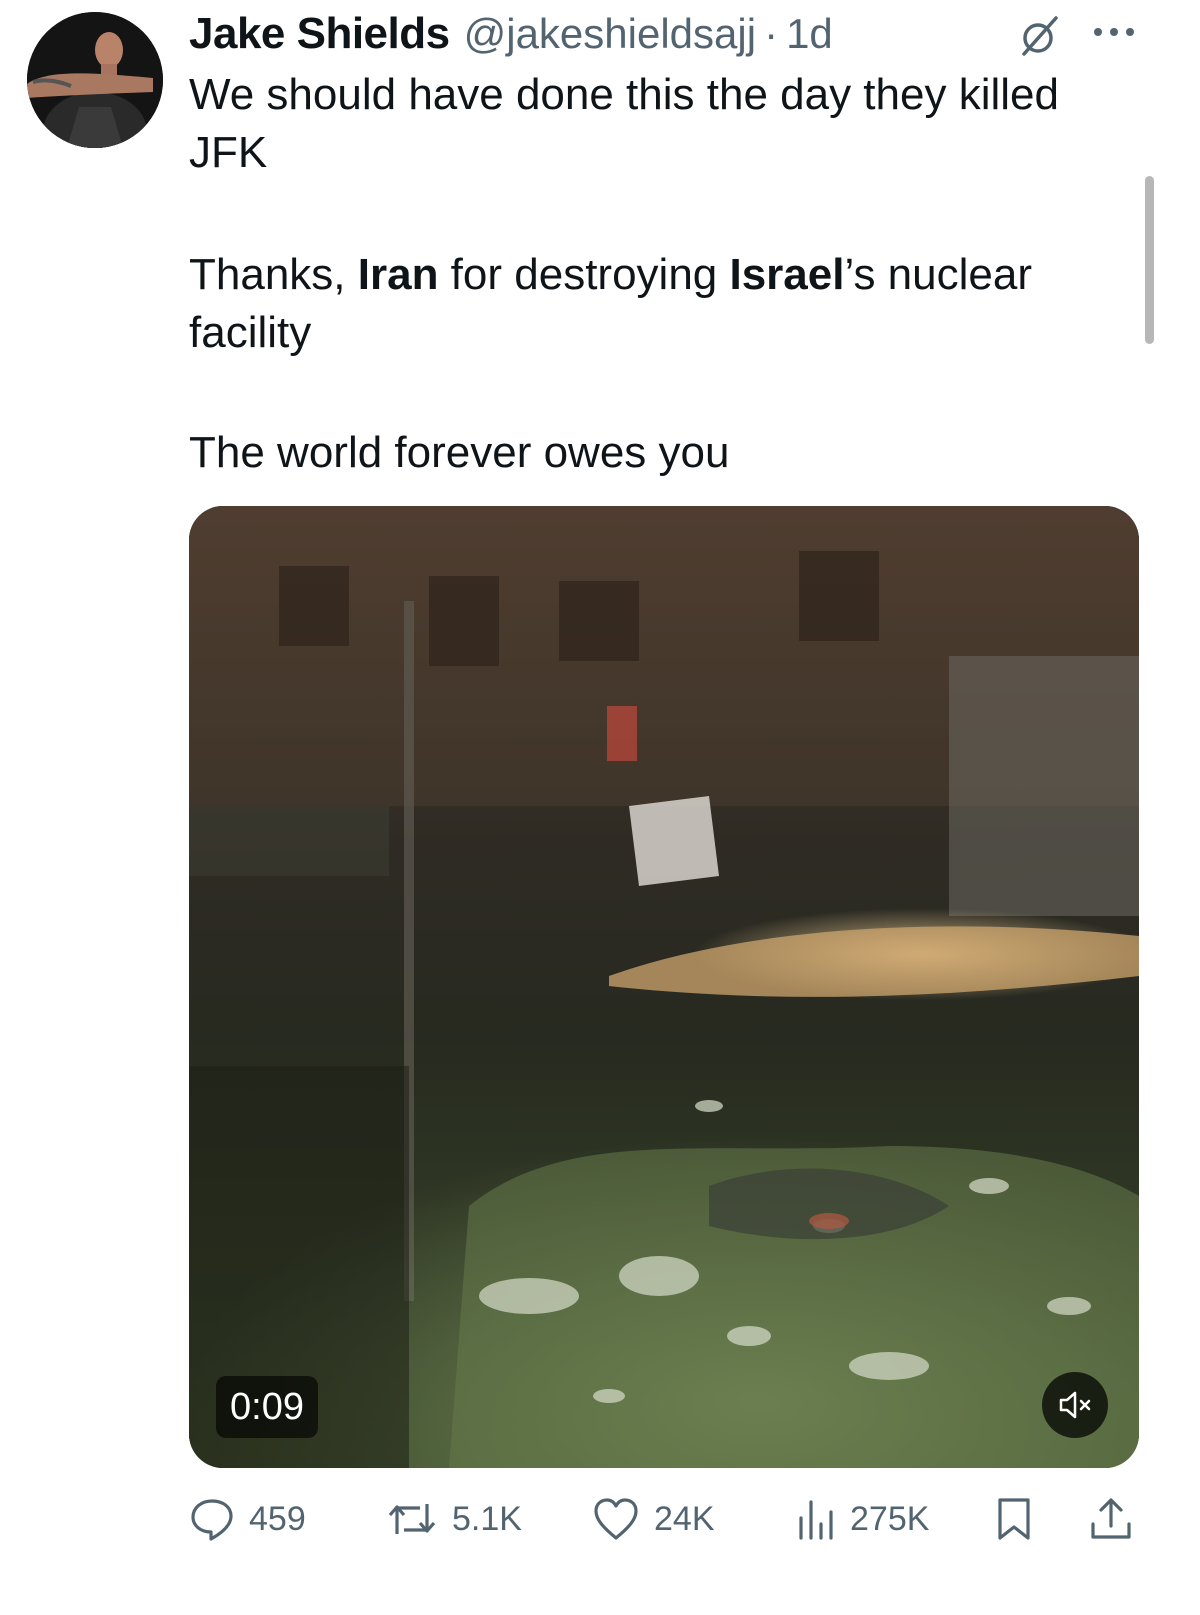 Image resolution: width=1200 pixels, height=1615 pixels. Describe the element at coordinates (816, 1520) in the screenshot. I see `views-icon` at that location.